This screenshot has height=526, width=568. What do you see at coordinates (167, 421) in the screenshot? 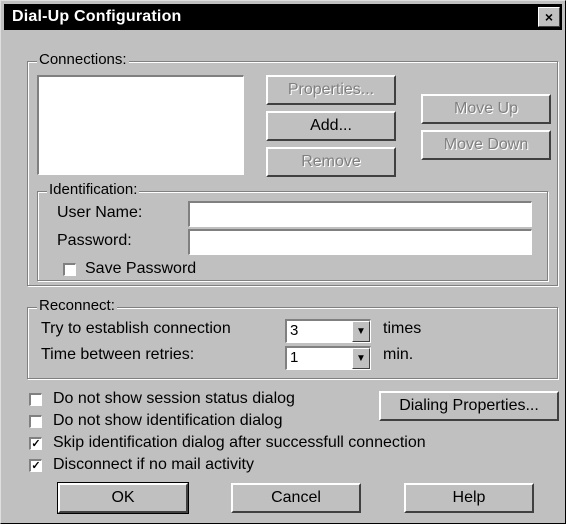
I see `option-label-identification: Do not show identification dialog` at bounding box center [167, 421].